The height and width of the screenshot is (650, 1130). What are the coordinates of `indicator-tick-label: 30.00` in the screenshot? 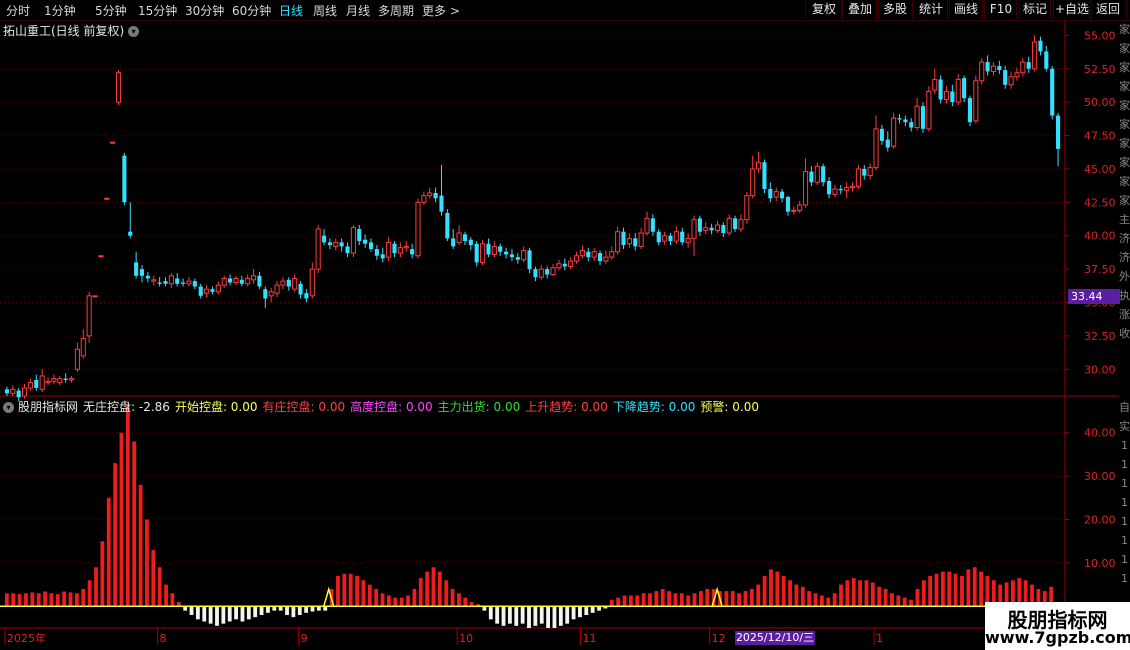 It's located at (1100, 476).